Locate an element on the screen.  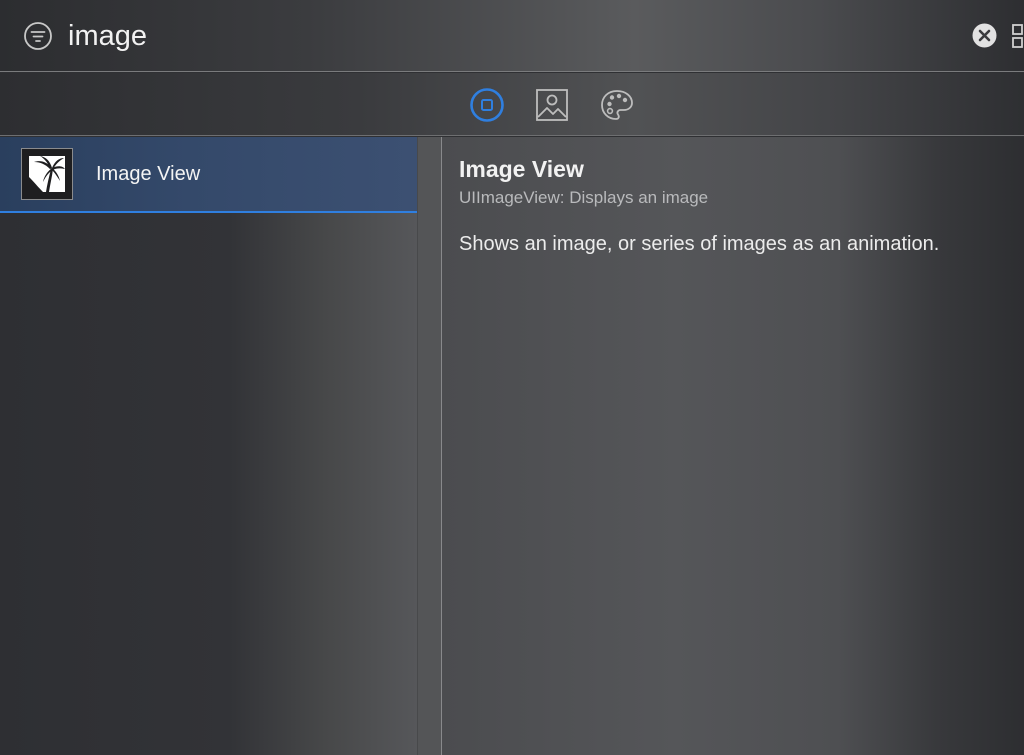
library-tab-bar is located at coordinates (512, 104).